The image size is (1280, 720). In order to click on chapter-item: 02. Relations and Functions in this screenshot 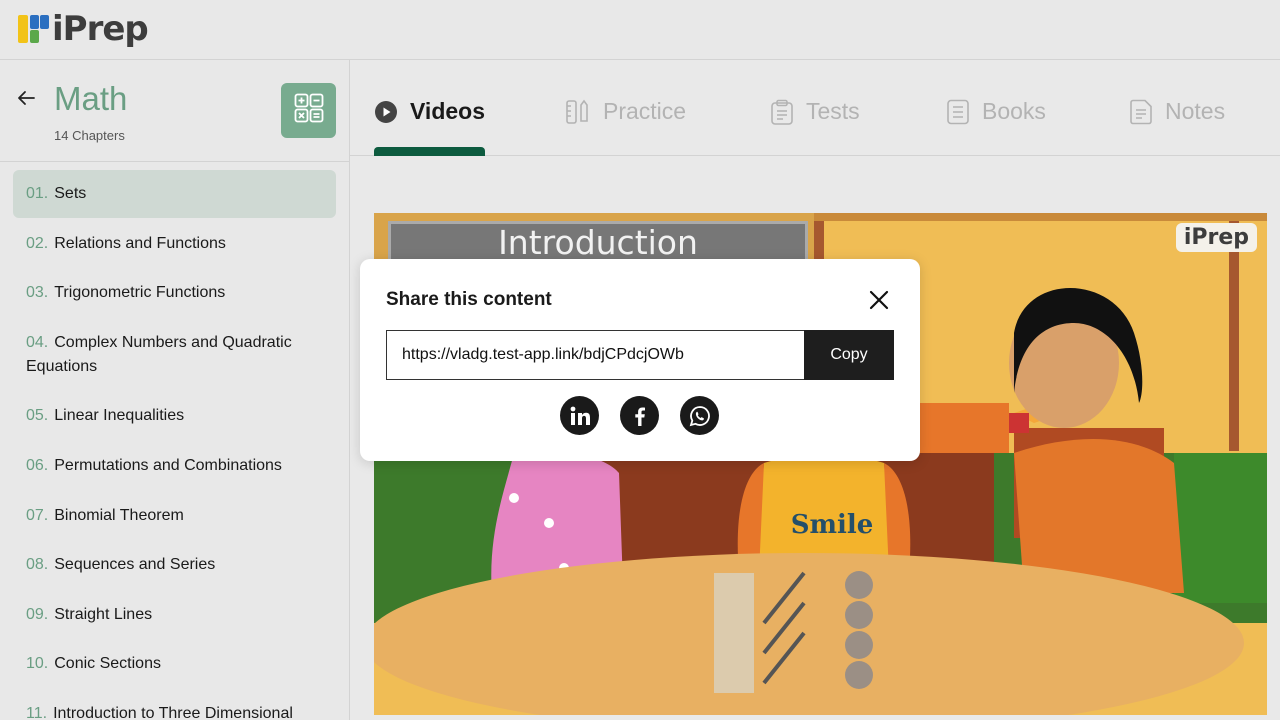, I will do `click(174, 244)`.